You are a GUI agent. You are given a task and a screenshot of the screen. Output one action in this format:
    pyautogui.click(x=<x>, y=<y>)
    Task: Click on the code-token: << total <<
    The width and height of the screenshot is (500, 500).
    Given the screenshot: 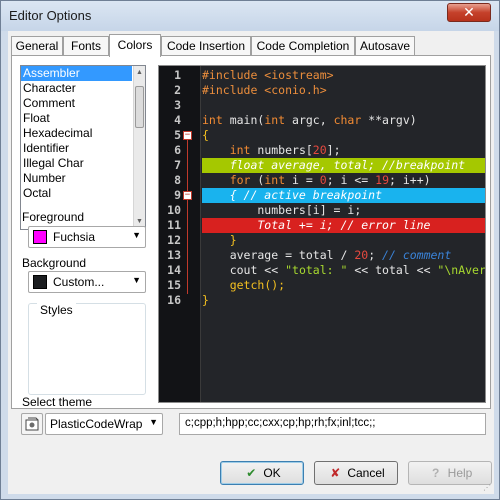 What is the action you would take?
    pyautogui.click(x=392, y=270)
    